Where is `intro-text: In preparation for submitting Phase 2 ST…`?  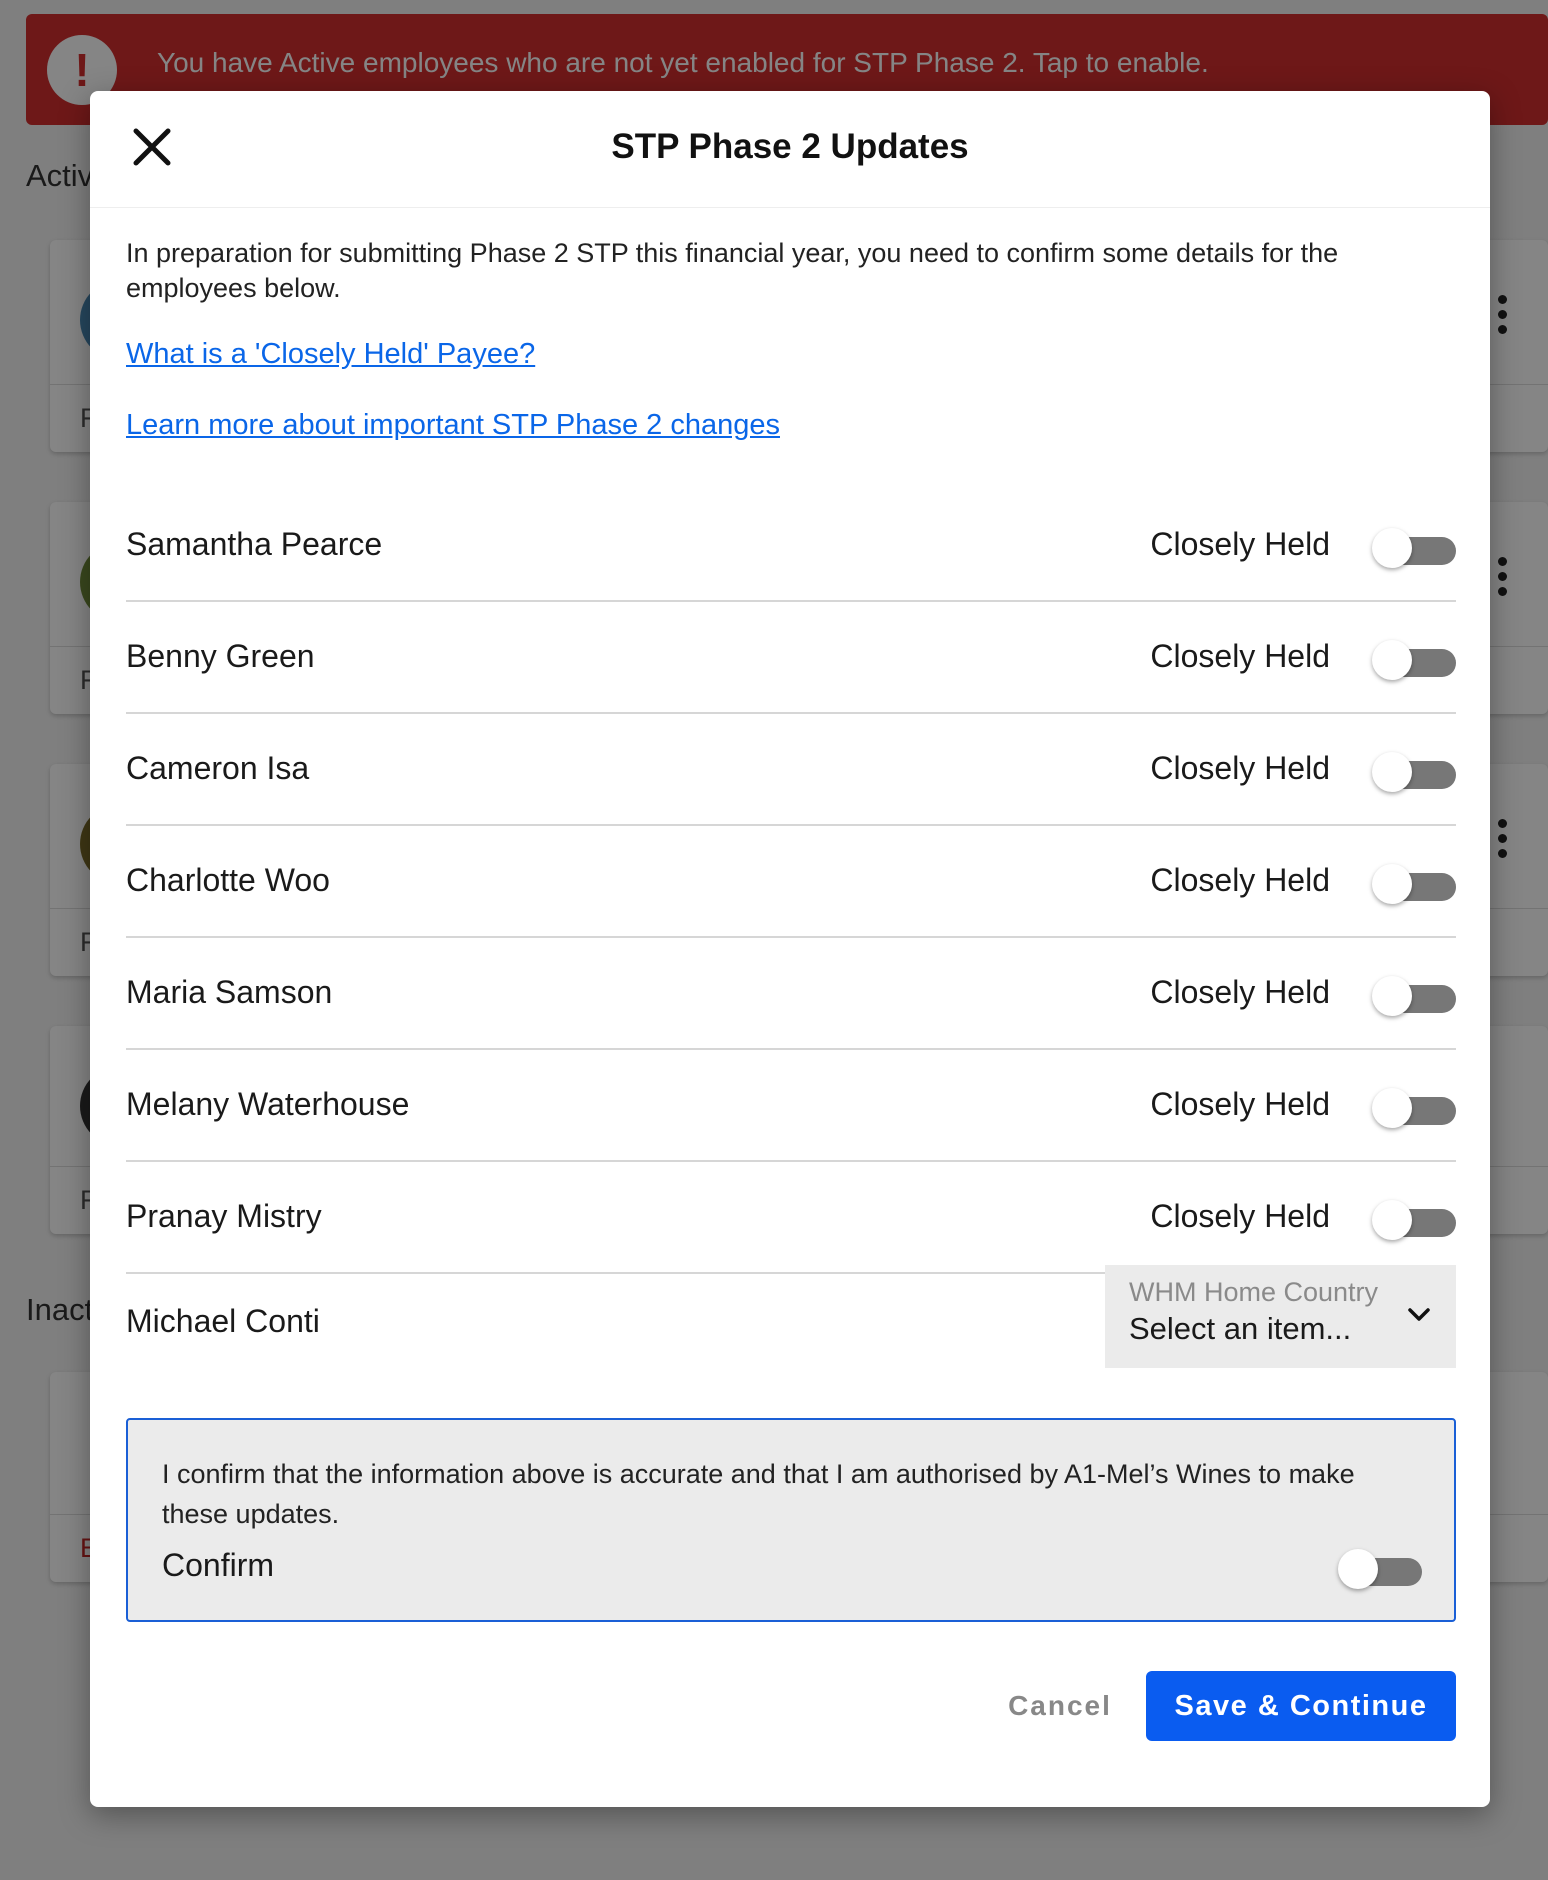 intro-text: In preparation for submitting Phase 2 ST… is located at coordinates (732, 270).